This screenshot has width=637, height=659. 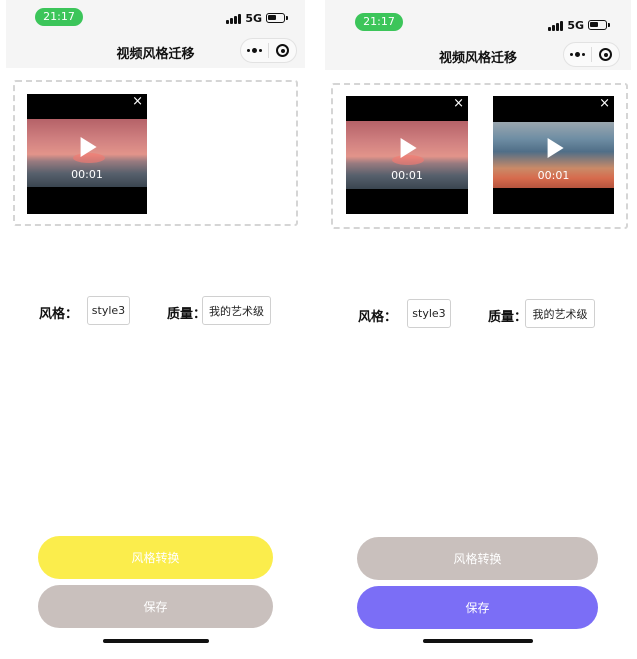 What do you see at coordinates (155, 153) in the screenshot?
I see `video-upload-area: 00:01 ×` at bounding box center [155, 153].